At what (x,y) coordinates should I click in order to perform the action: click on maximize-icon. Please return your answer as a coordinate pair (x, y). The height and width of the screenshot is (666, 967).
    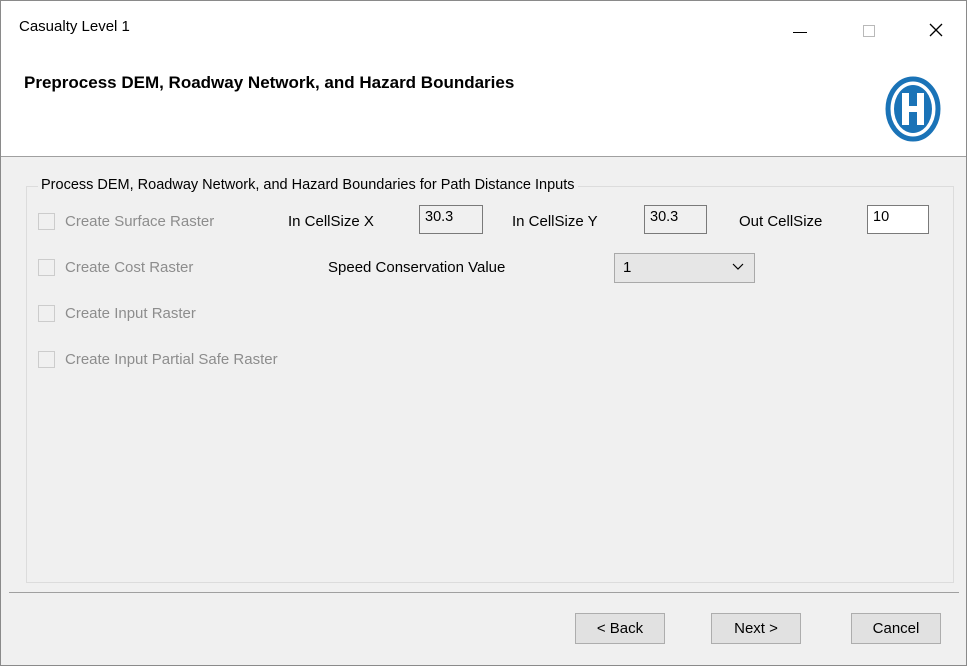
    Looking at the image, I should click on (869, 31).